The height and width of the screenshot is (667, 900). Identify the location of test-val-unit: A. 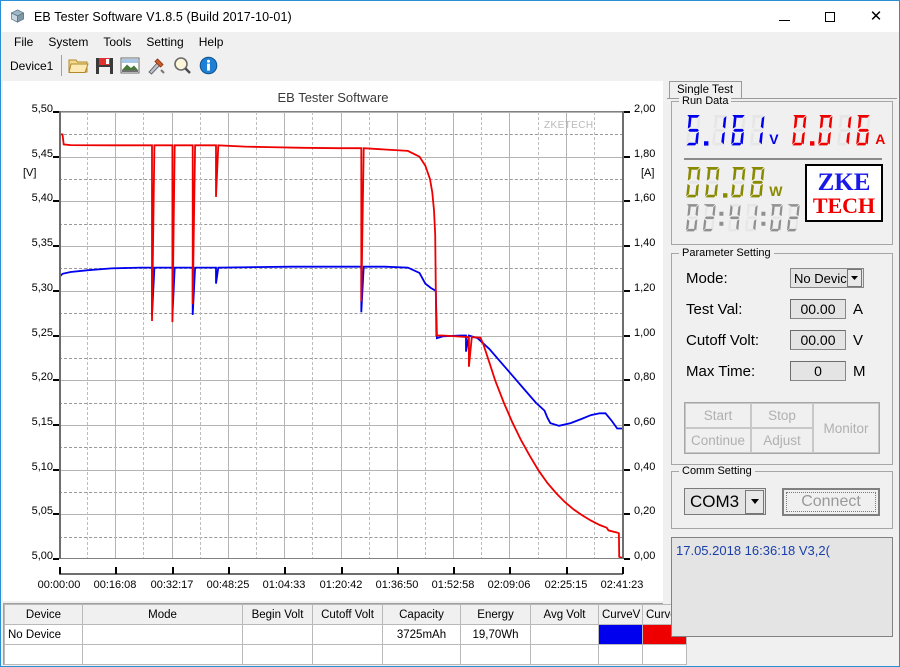
(858, 309).